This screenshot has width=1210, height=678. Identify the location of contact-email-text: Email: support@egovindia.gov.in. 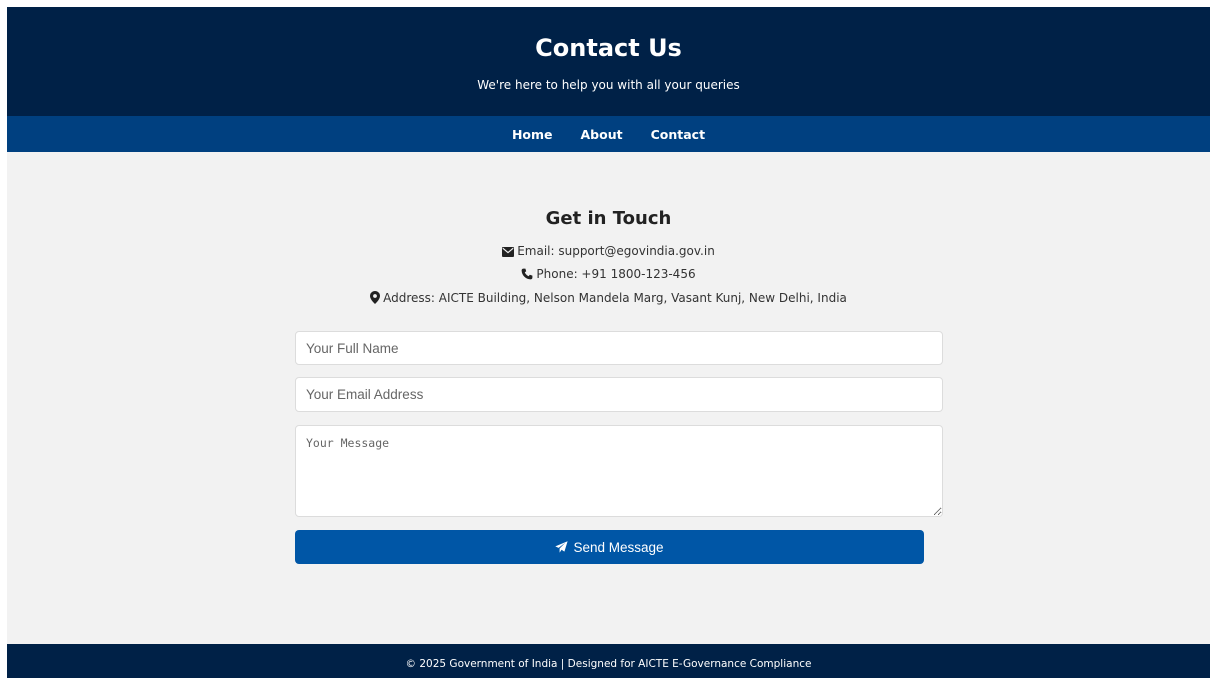
(616, 251).